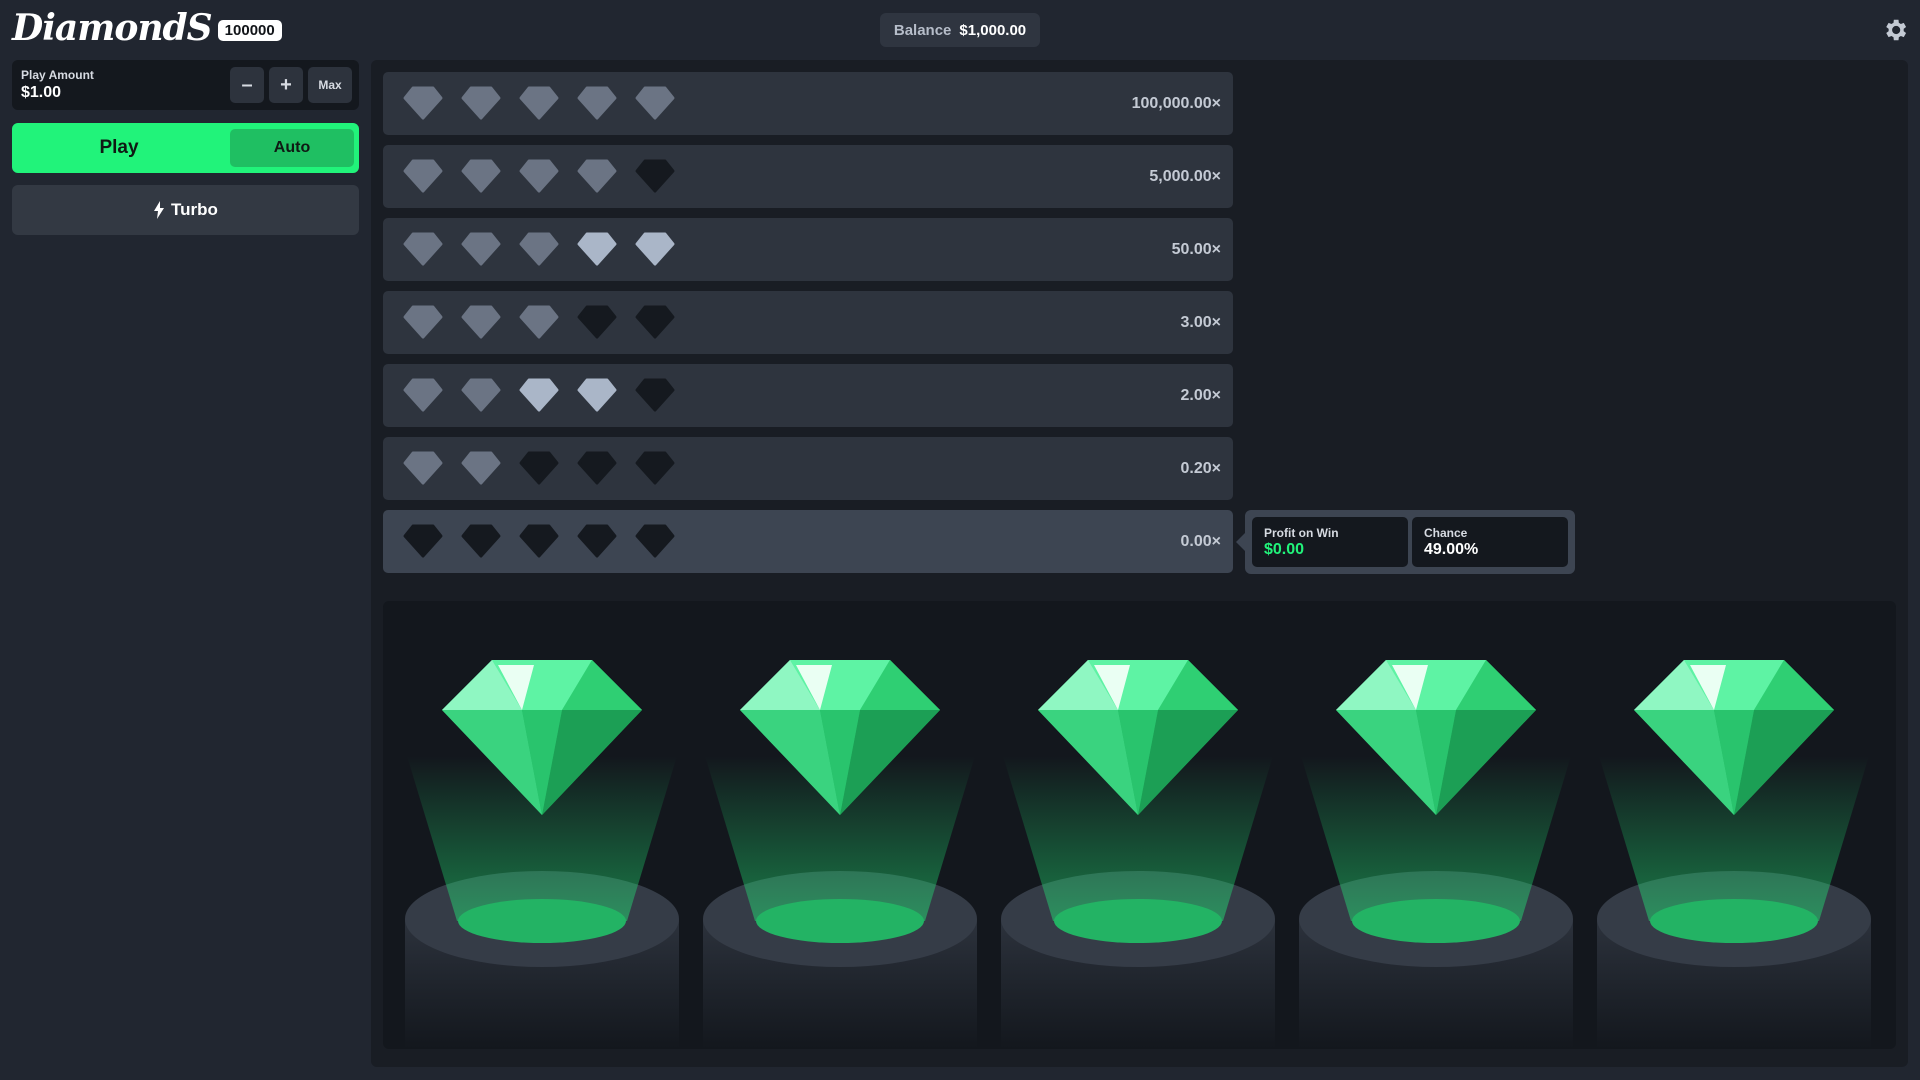 This screenshot has height=1080, width=1920. What do you see at coordinates (808, 249) in the screenshot?
I see `paytable-row: 50.00×` at bounding box center [808, 249].